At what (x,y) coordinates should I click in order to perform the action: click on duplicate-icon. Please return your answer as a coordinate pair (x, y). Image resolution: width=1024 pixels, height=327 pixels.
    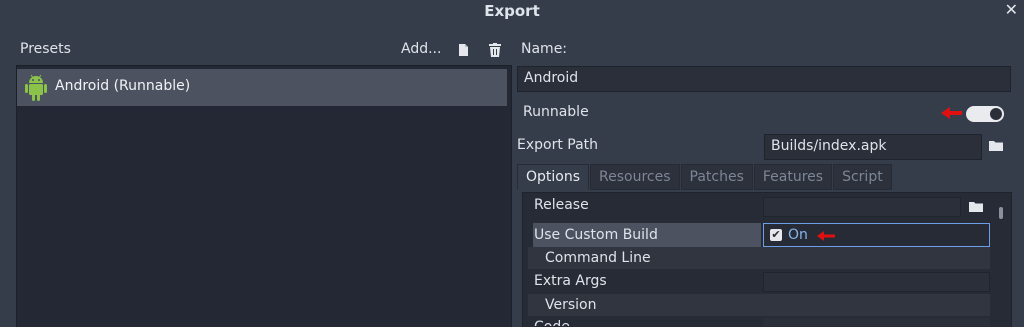
    Looking at the image, I should click on (464, 50).